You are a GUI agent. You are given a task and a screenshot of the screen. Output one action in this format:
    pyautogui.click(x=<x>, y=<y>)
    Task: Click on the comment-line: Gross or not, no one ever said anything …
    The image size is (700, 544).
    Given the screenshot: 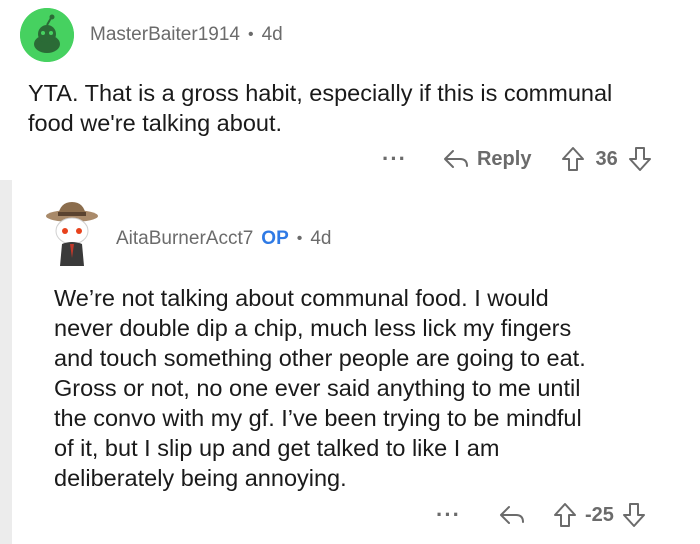 What is the action you would take?
    pyautogui.click(x=317, y=388)
    